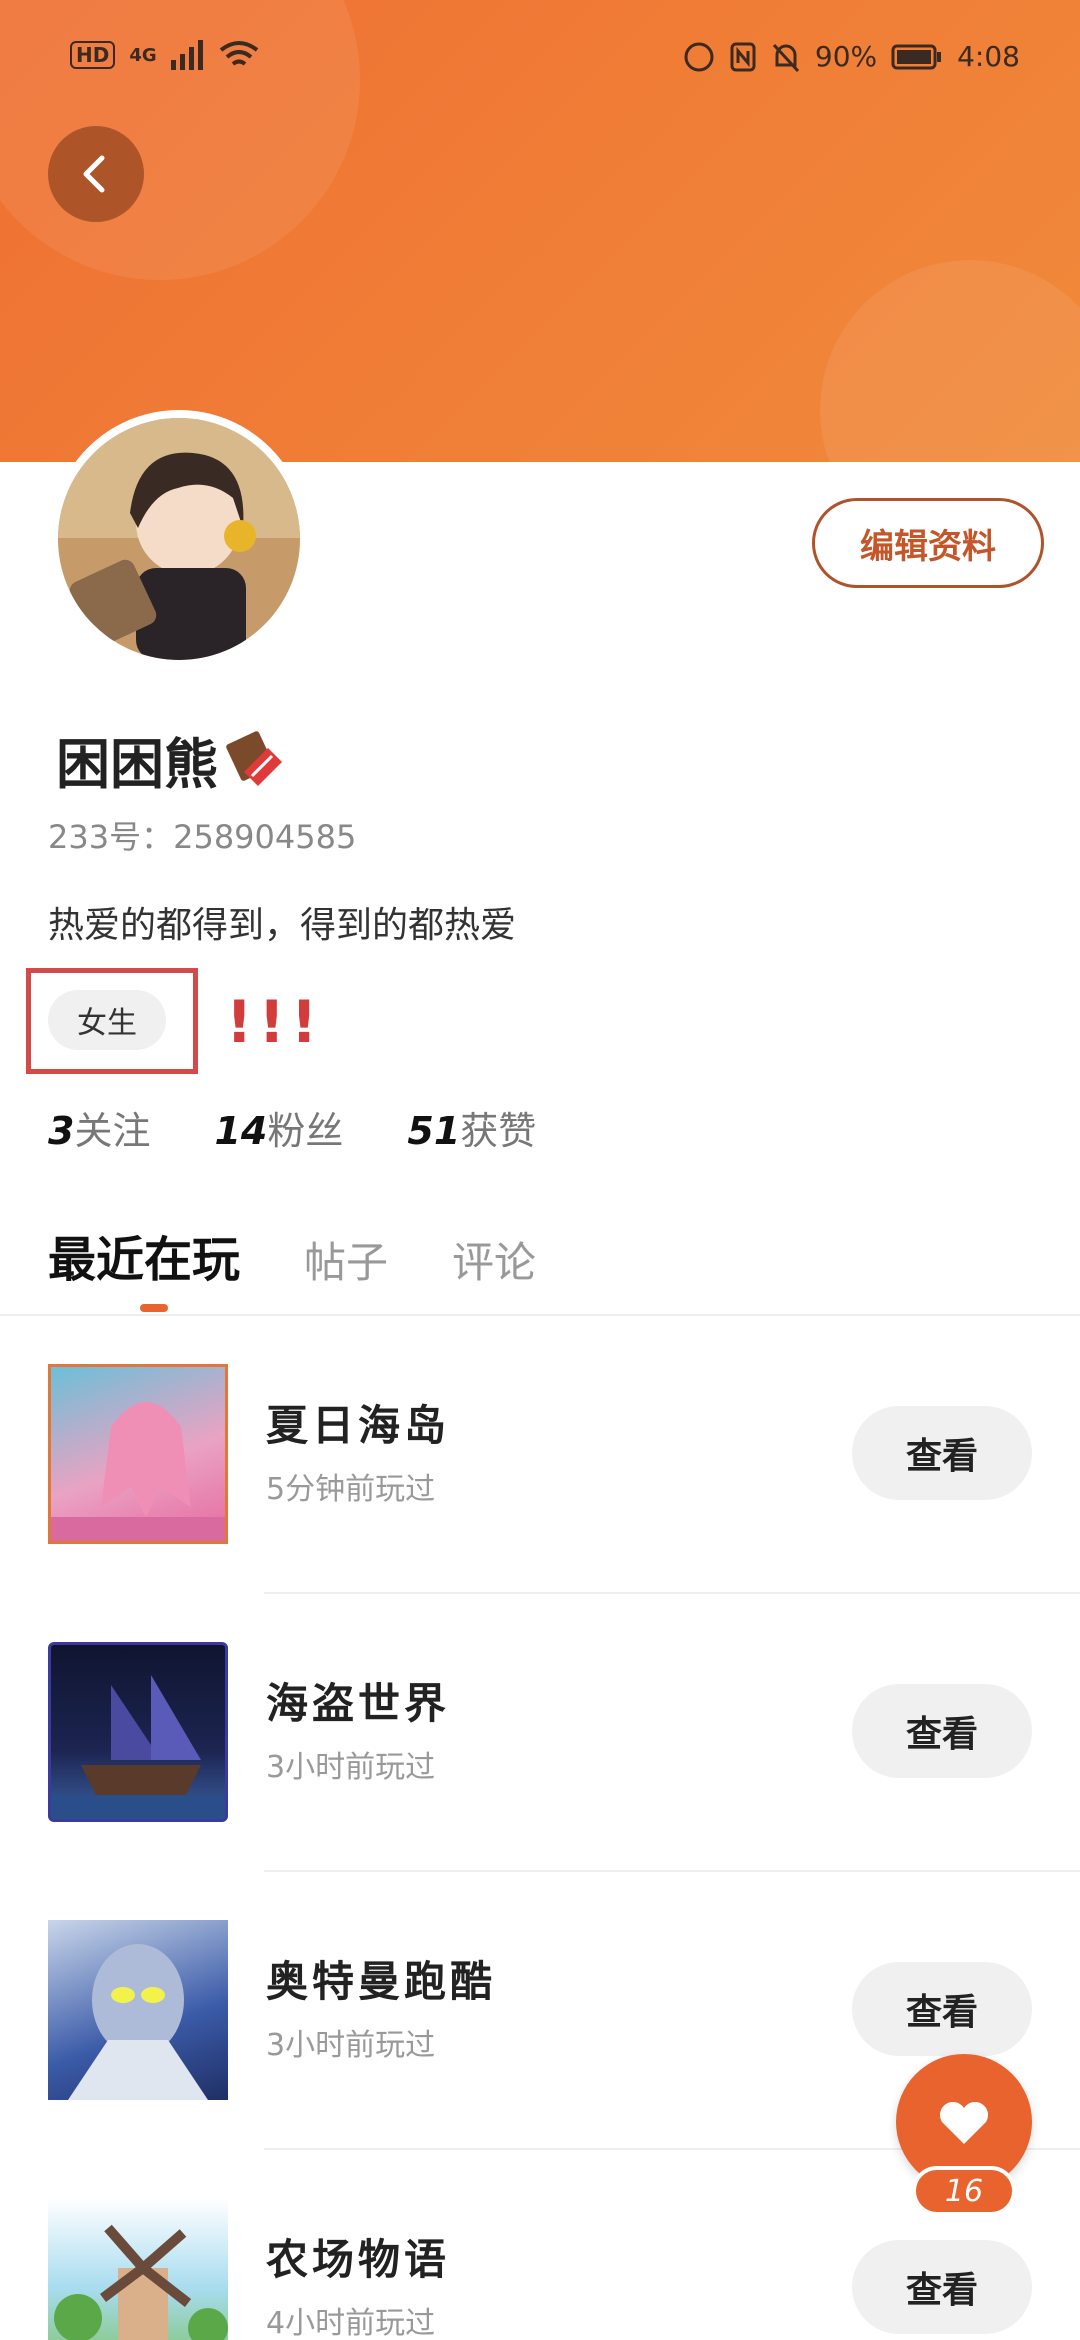 Image resolution: width=1080 pixels, height=2340 pixels. I want to click on hd-icon: HD, so click(93, 55).